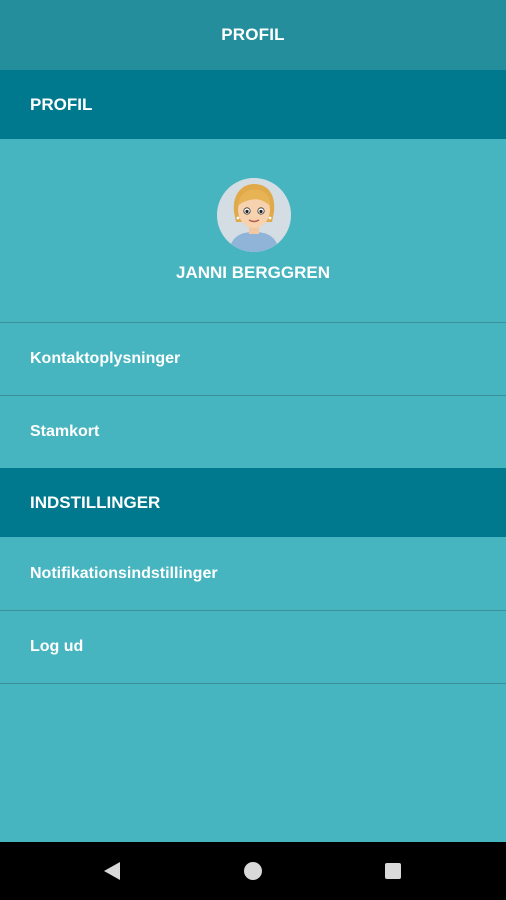 The image size is (506, 900). I want to click on system-nav-bar, so click(253, 871).